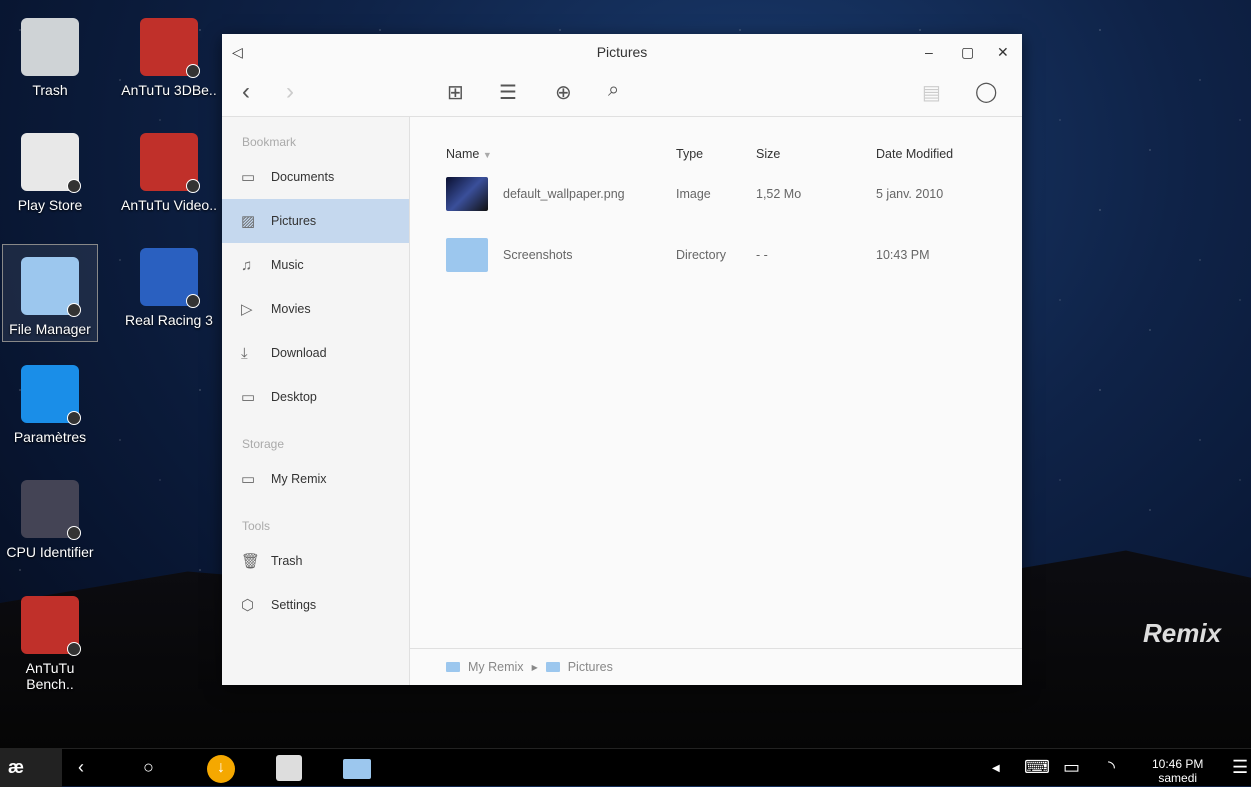 The height and width of the screenshot is (787, 1251). I want to click on sidebar-item-documents: ▭ Documents, so click(315, 177).